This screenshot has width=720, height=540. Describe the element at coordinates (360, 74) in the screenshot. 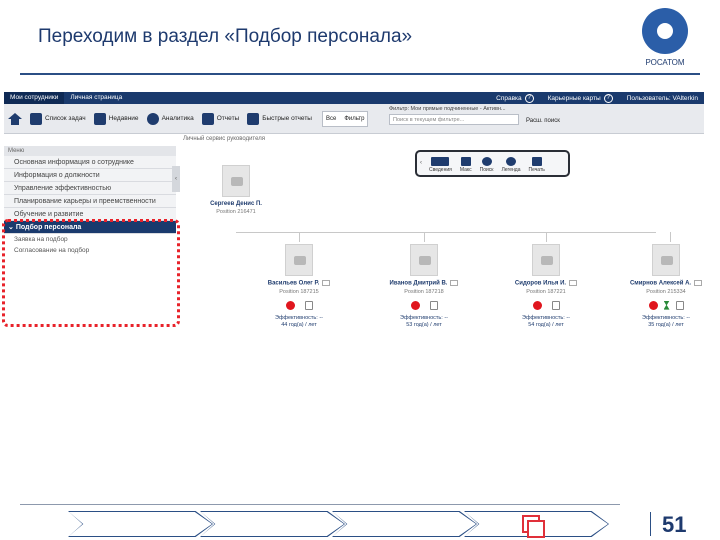

I see `title-divider` at that location.